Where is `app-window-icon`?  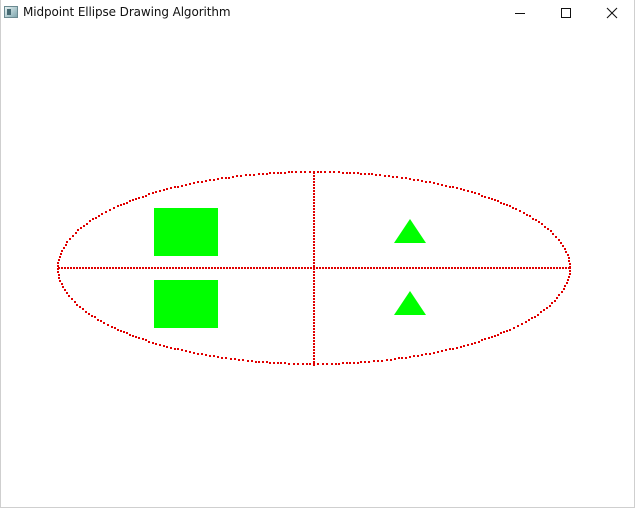 app-window-icon is located at coordinates (11, 12).